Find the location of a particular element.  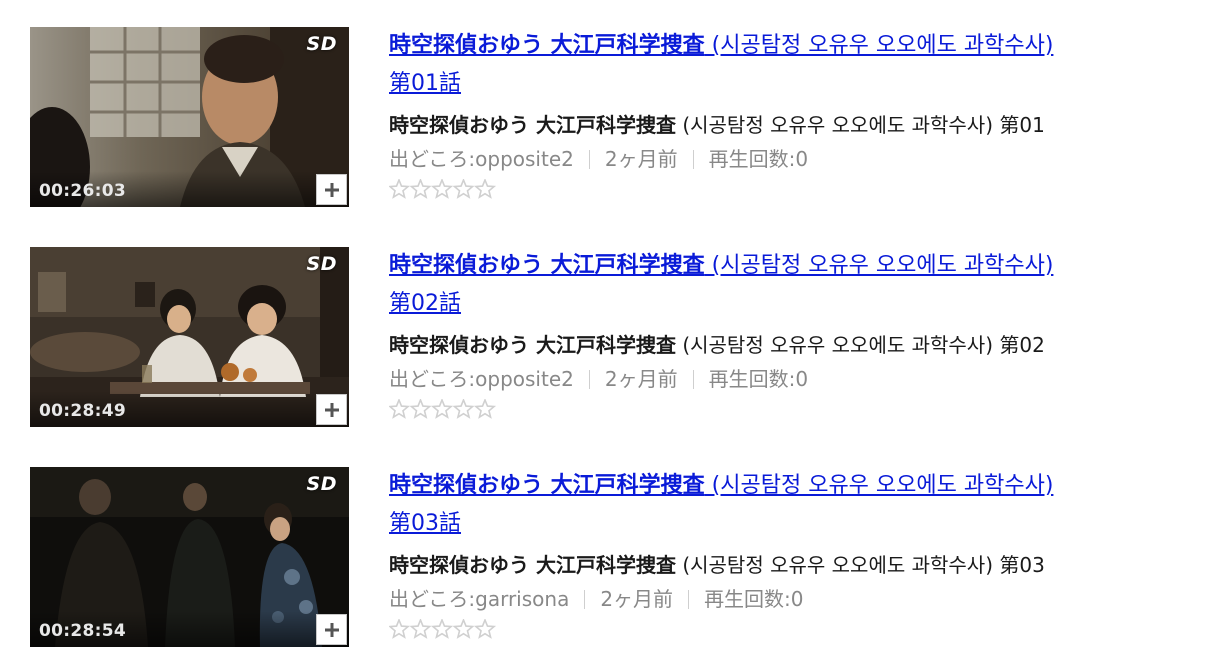

subtitle-rest: (시공탐정 오유우 오오에도 과학수사) 第02 is located at coordinates (860, 345).